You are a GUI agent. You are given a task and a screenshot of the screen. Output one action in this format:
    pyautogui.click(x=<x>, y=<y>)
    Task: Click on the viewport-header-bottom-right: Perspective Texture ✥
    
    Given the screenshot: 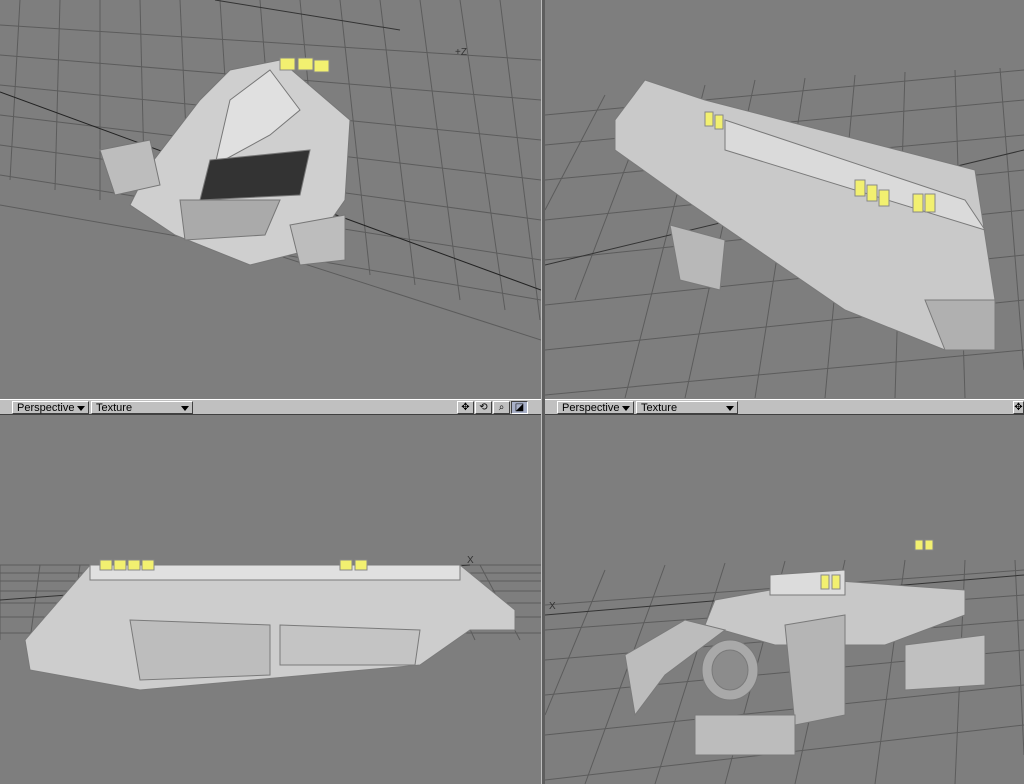 What is the action you would take?
    pyautogui.click(x=784, y=407)
    